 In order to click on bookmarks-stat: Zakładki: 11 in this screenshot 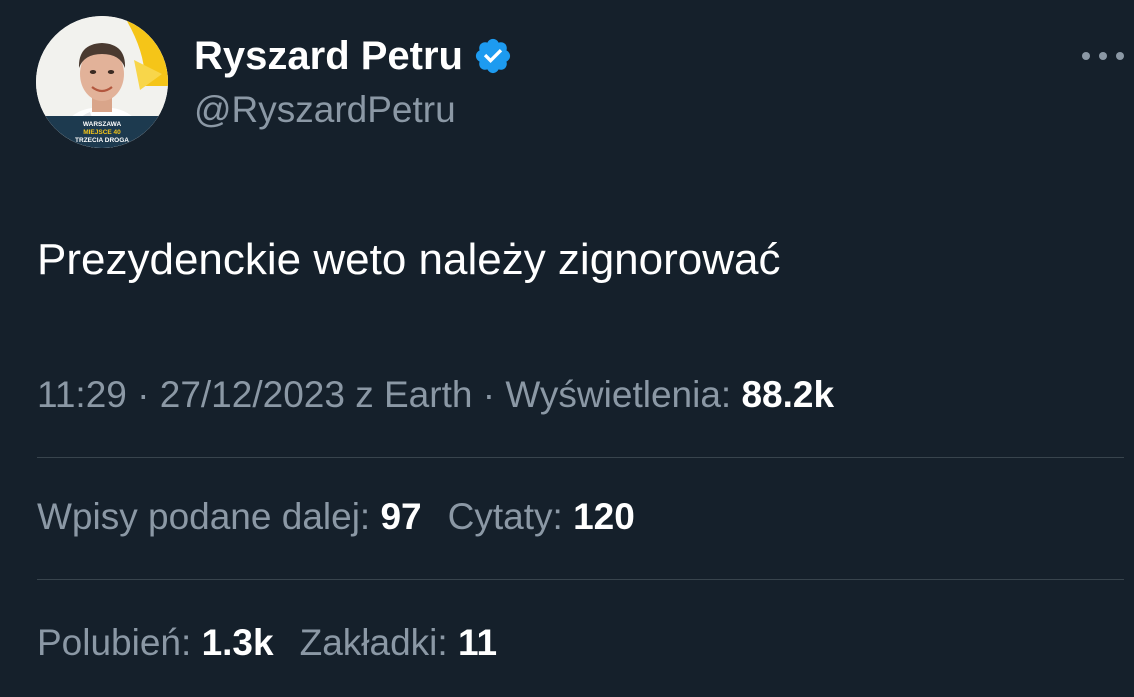, I will do `click(398, 643)`.